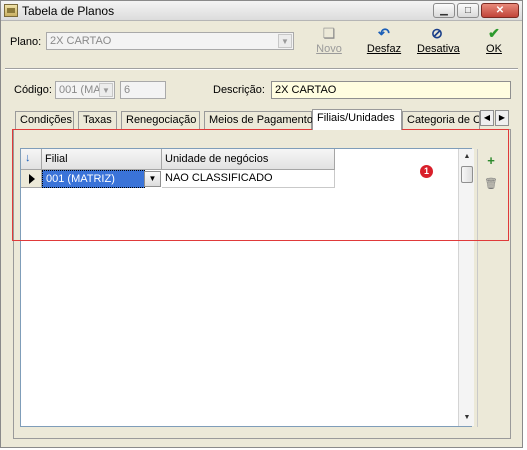 Image resolution: width=527 pixels, height=450 pixels. I want to click on codigo-value: 001 (MA, so click(80, 90).